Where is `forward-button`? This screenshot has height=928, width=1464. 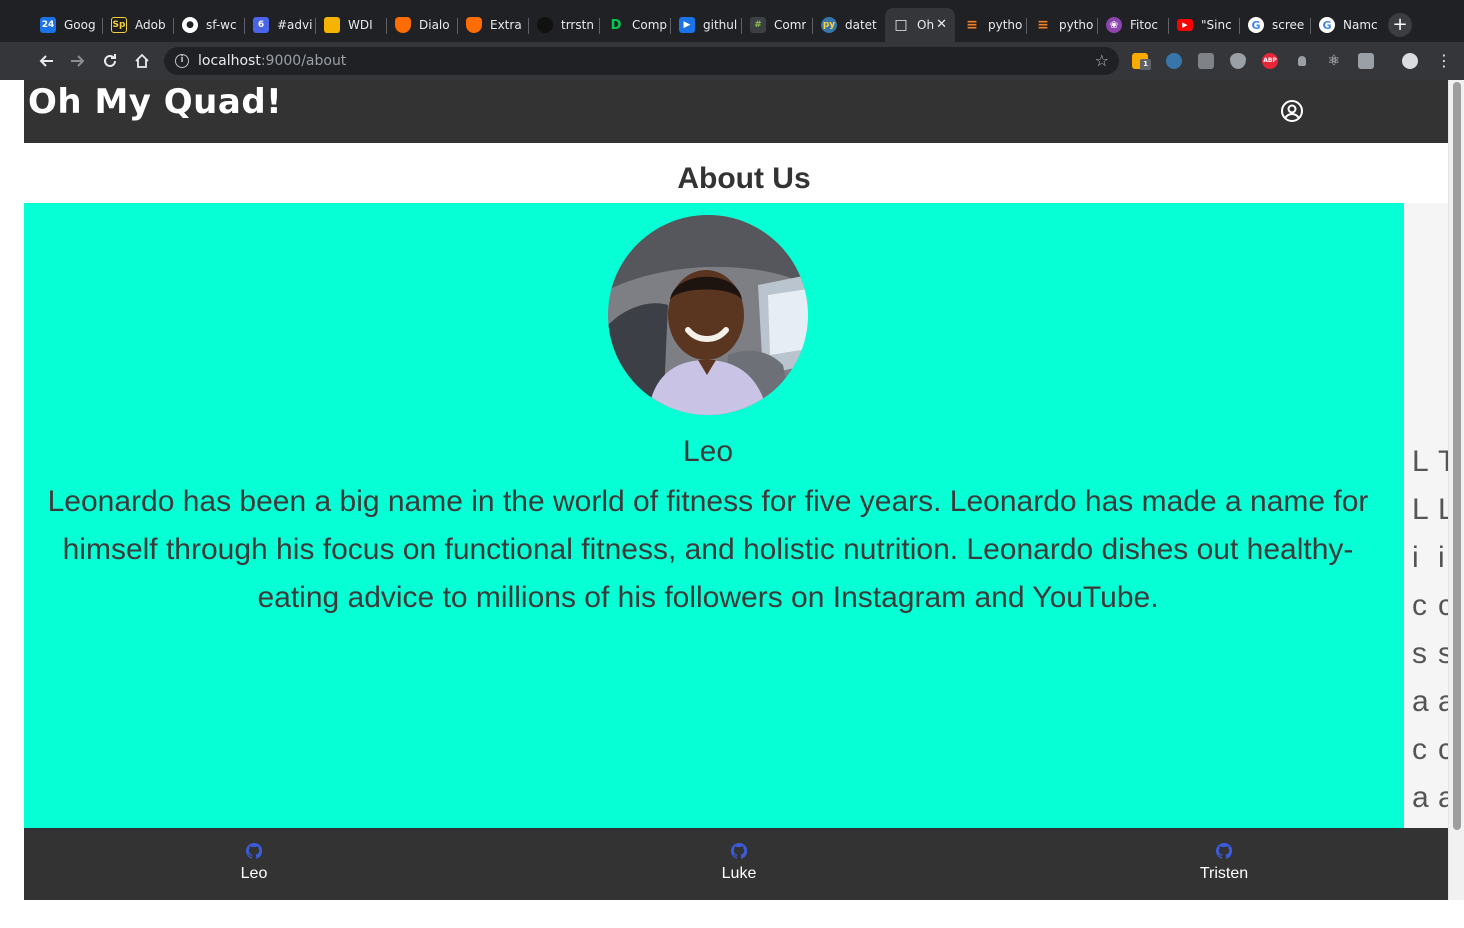 forward-button is located at coordinates (78, 61).